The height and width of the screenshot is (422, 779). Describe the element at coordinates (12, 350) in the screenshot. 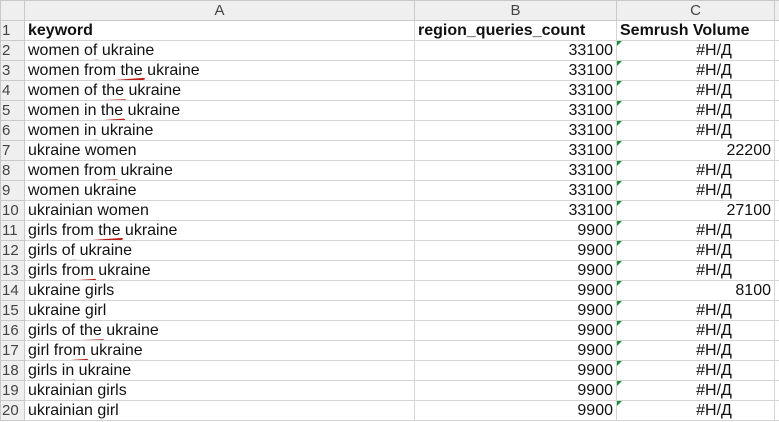

I see `row-header: 17` at that location.